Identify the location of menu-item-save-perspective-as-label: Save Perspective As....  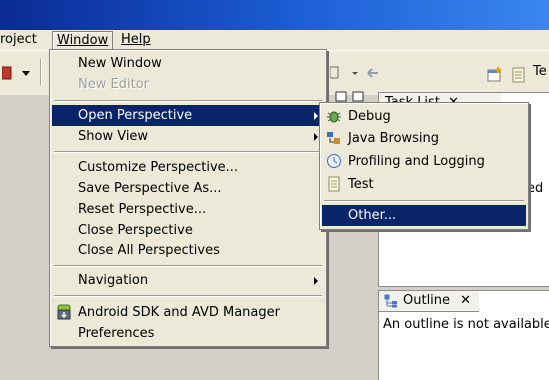
(150, 188).